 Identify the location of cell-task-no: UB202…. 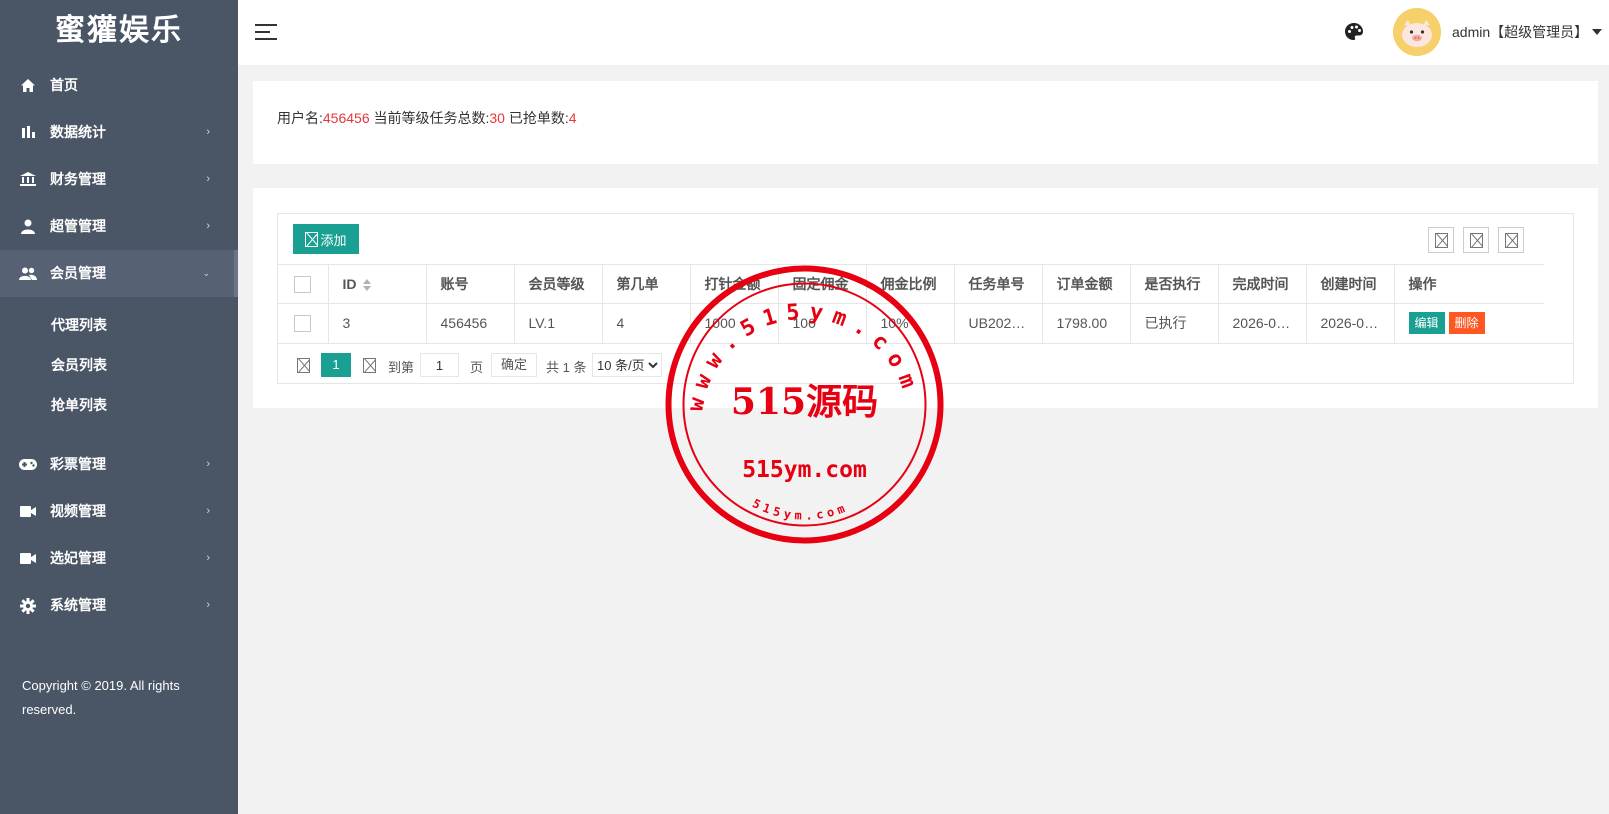
(998, 323).